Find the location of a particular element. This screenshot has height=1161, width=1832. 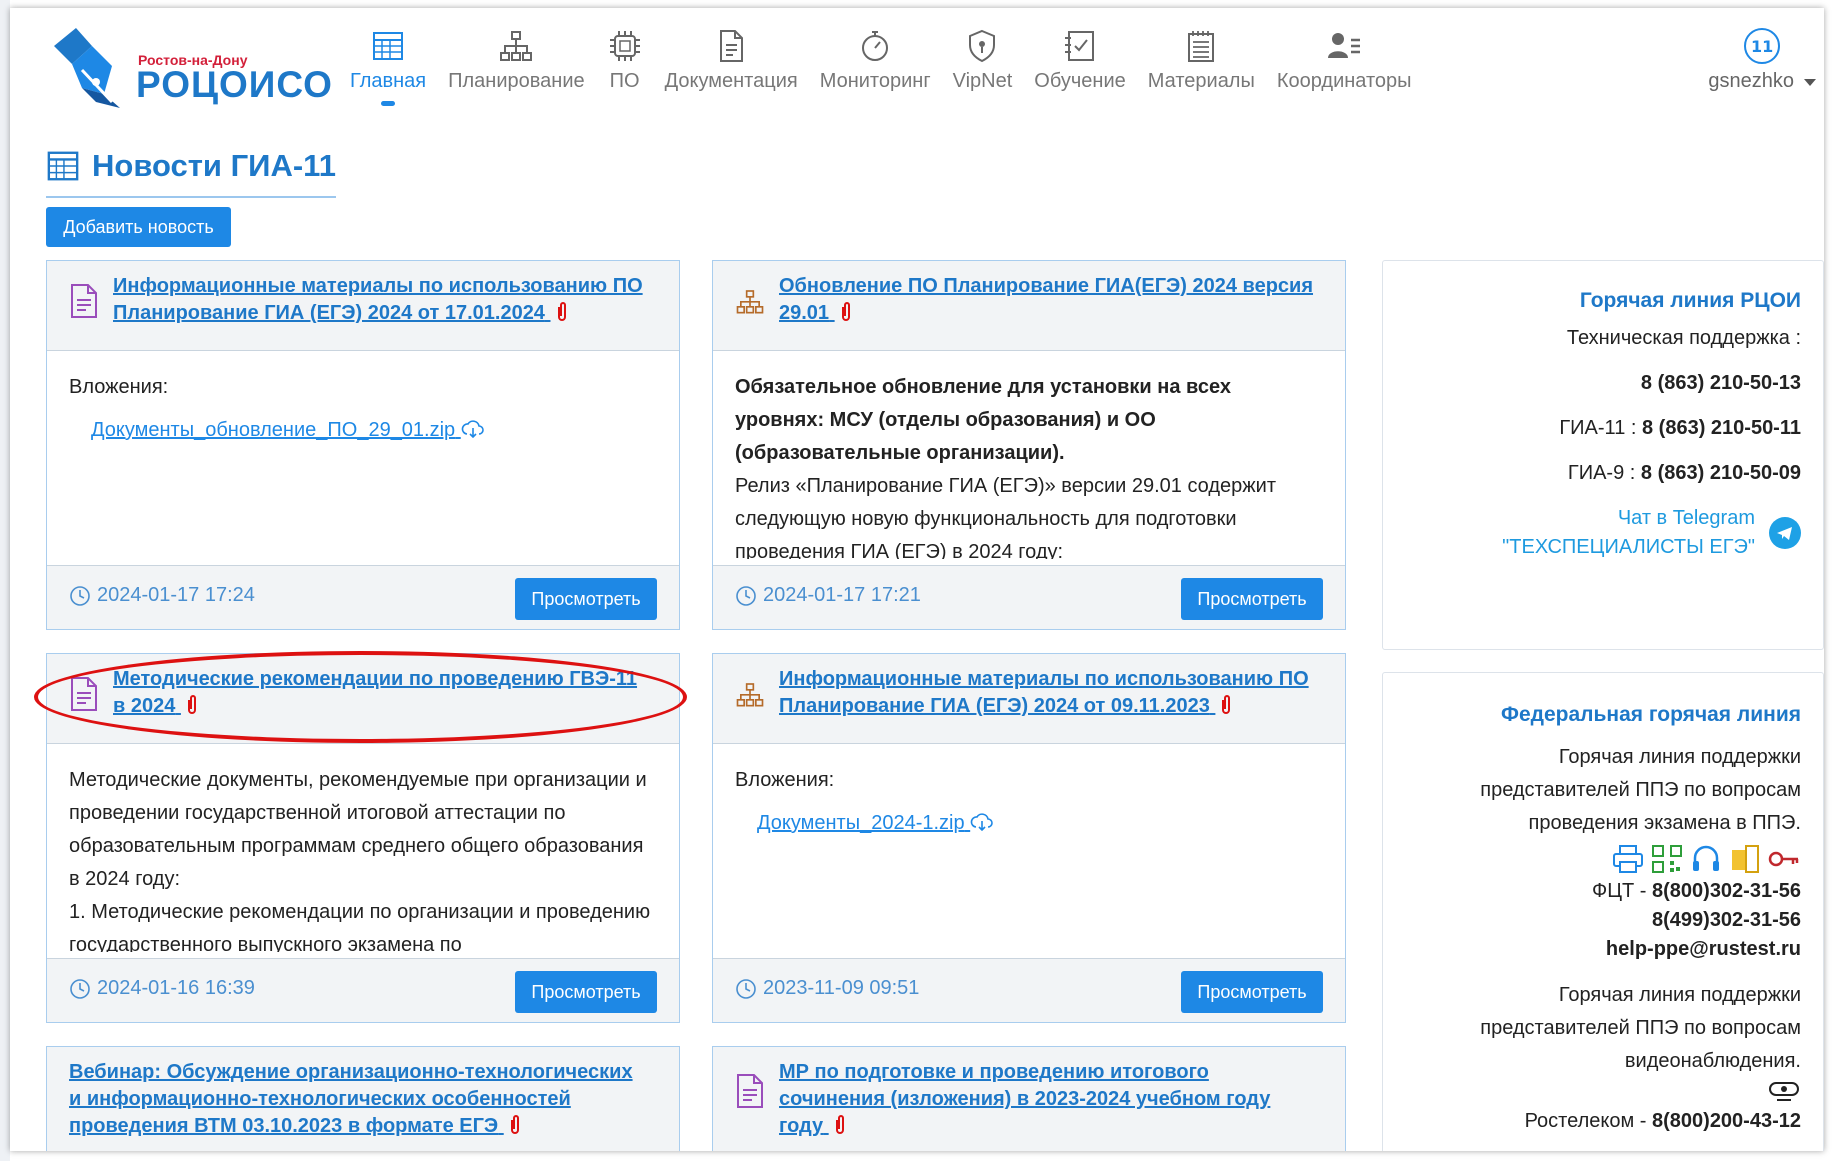

stopwatch-icon is located at coordinates (875, 46).